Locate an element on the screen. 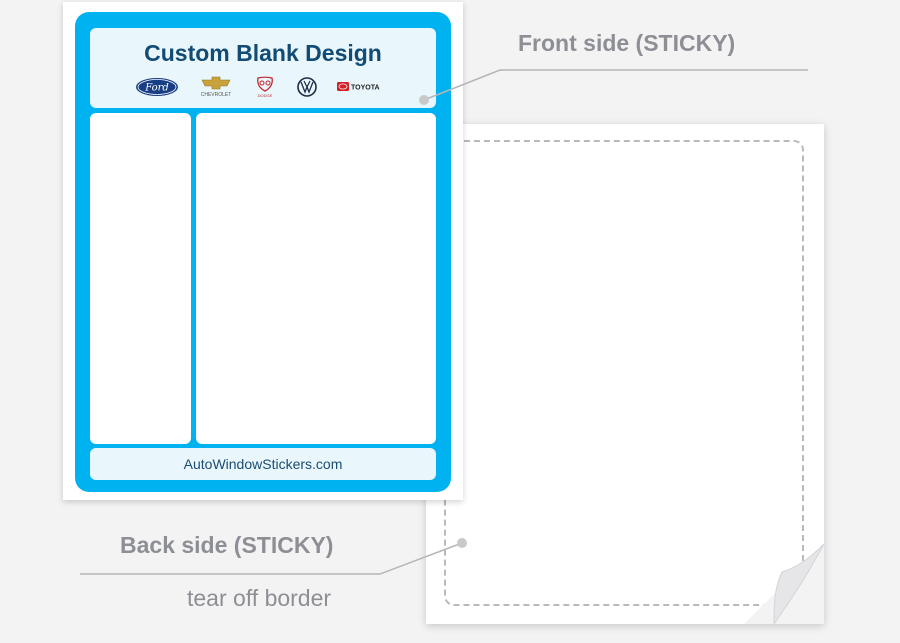 This screenshot has width=900, height=643. ford-logo-text: Ford is located at coordinates (156, 88).